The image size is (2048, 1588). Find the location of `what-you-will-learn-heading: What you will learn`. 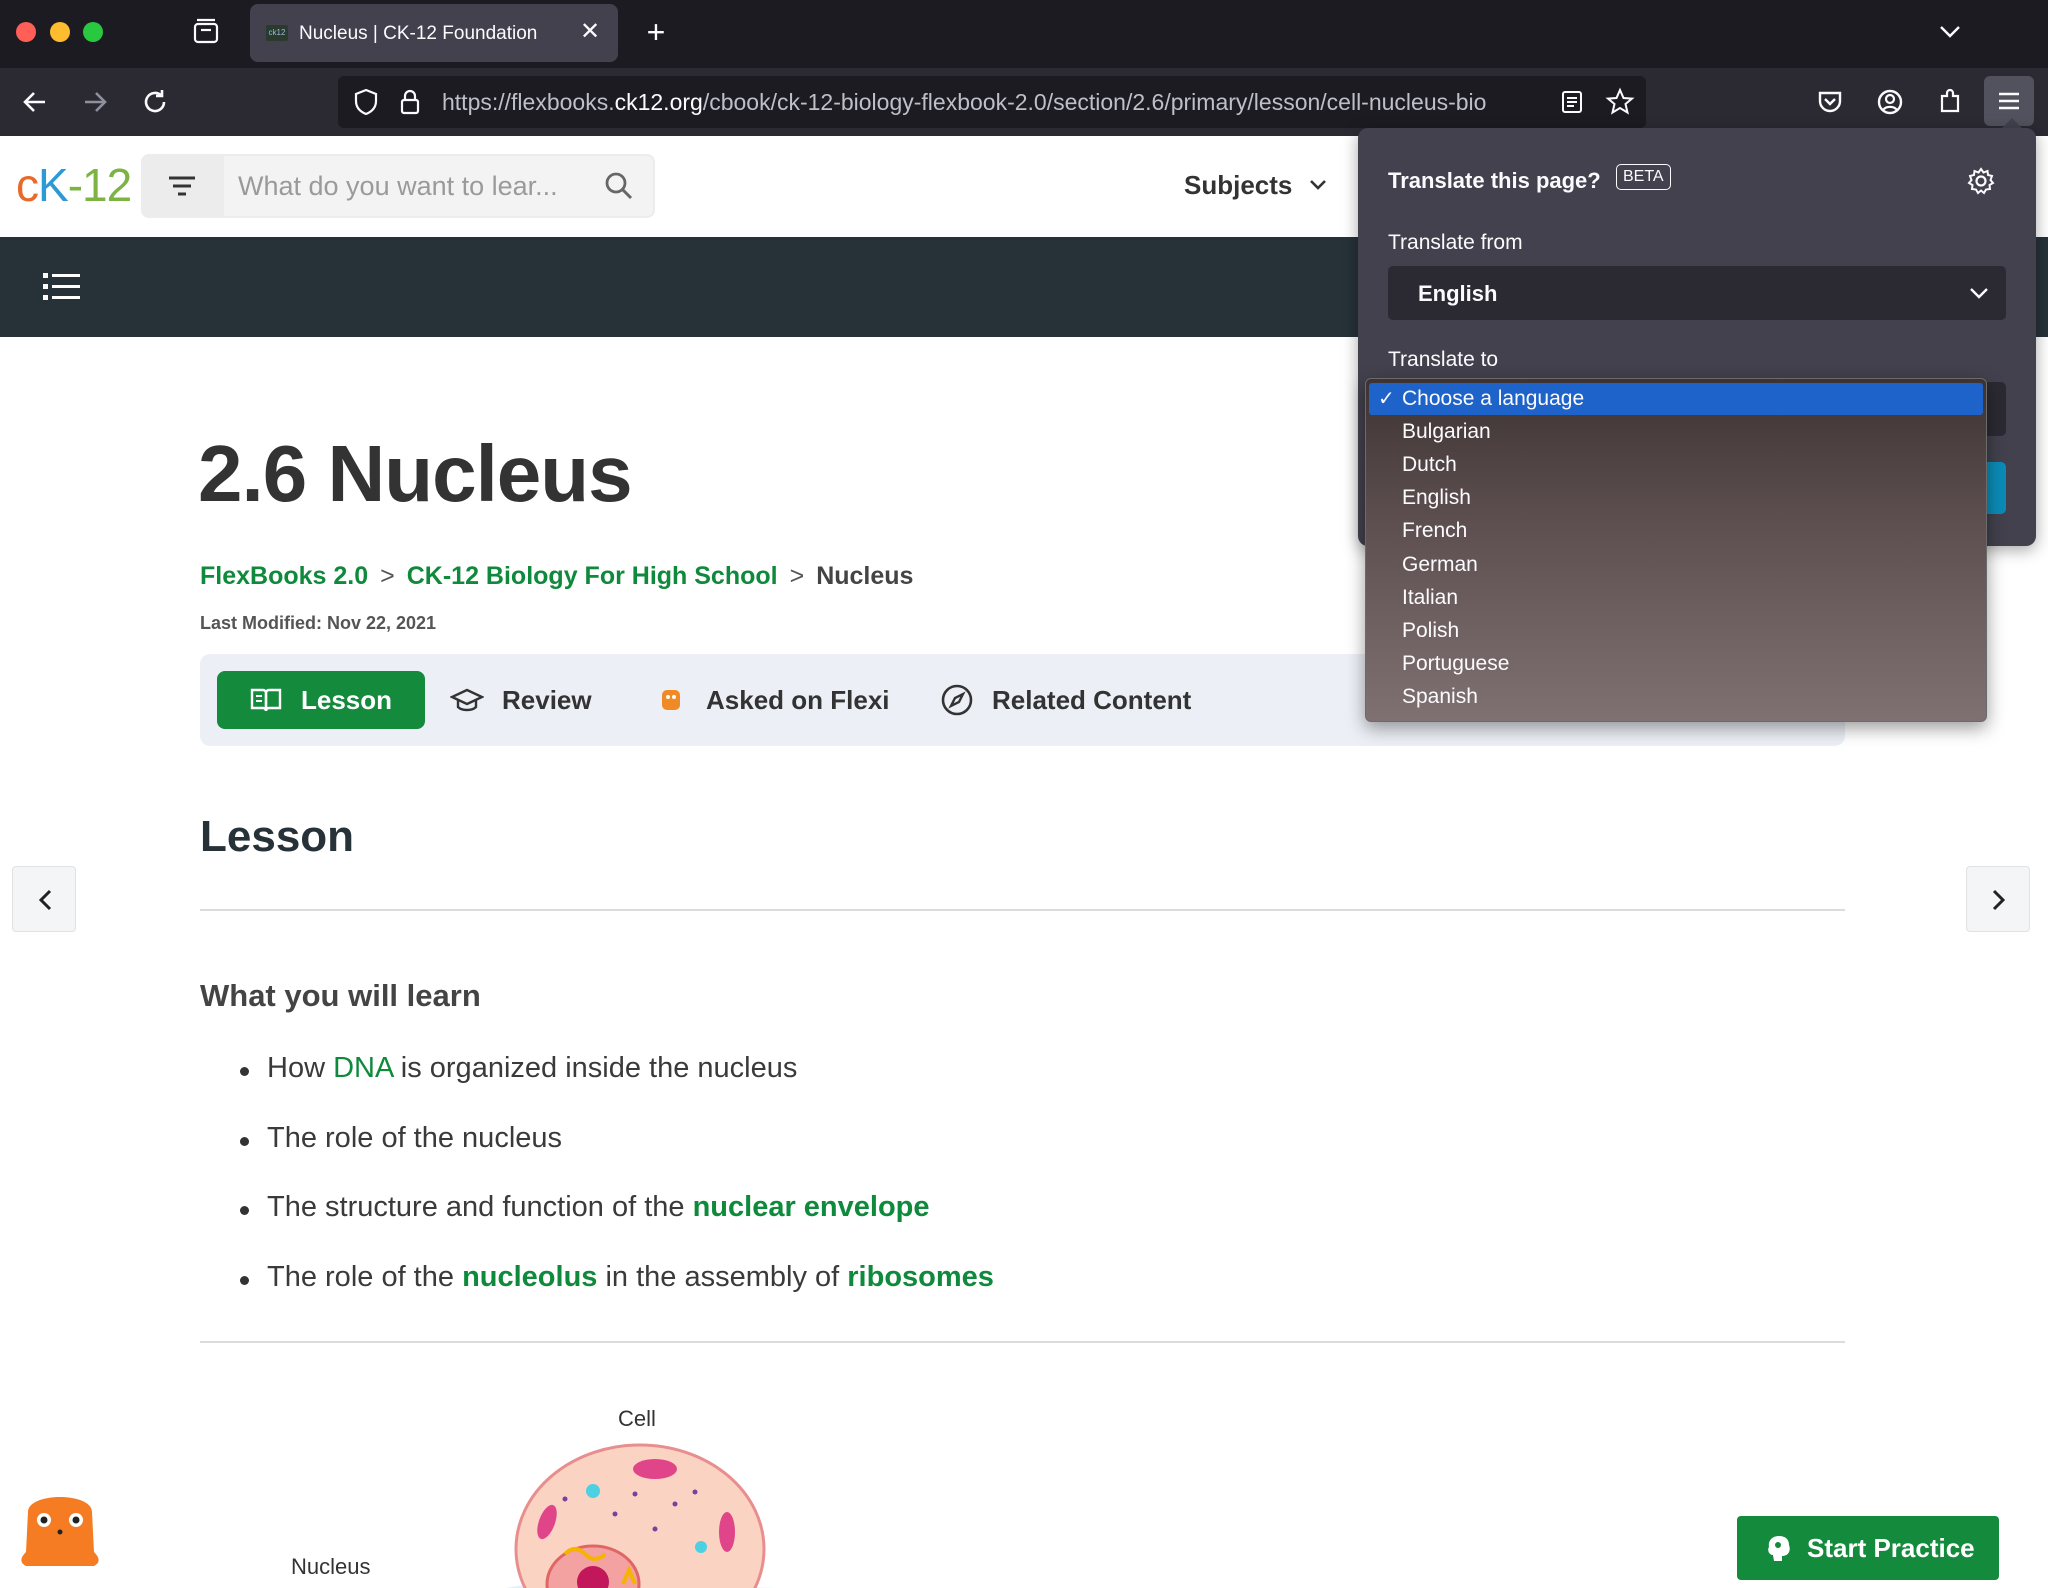

what-you-will-learn-heading: What you will learn is located at coordinates (340, 995).